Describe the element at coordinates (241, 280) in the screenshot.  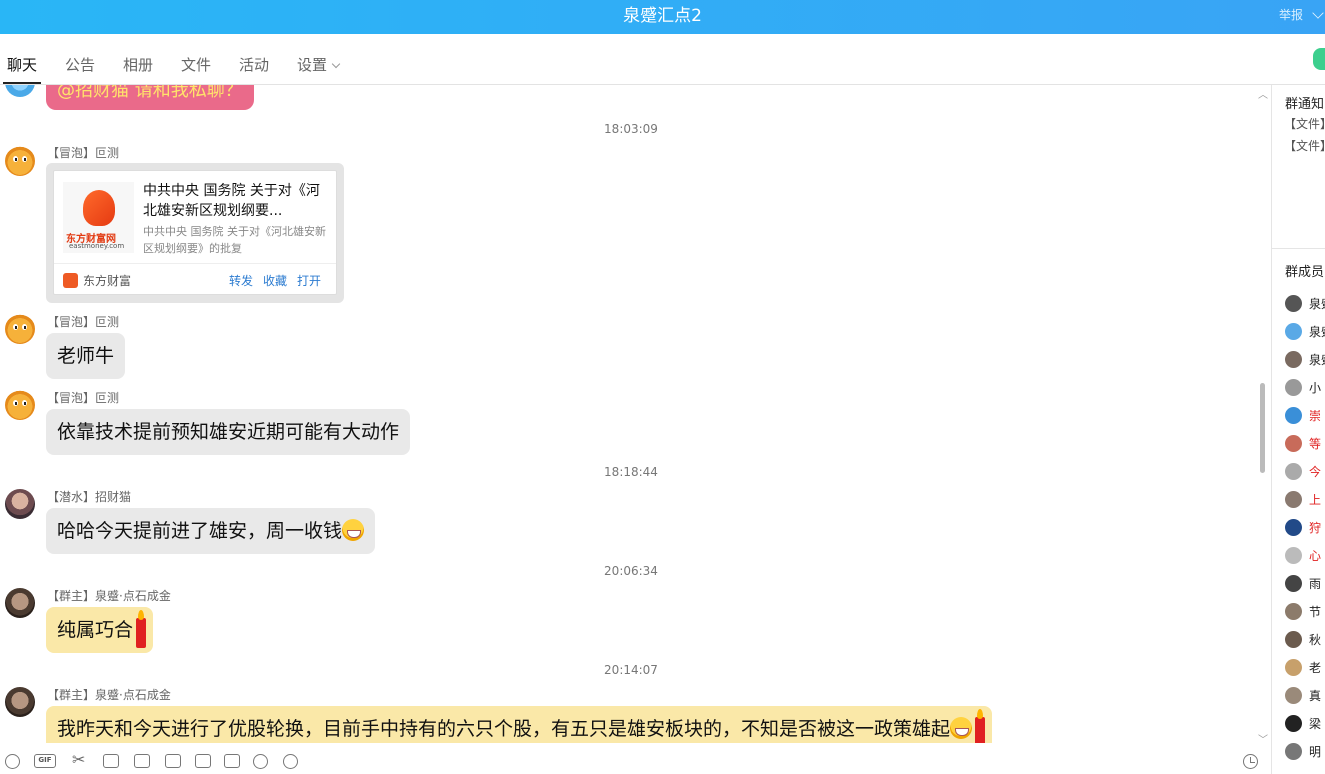
I see `forward-link: 转发` at that location.